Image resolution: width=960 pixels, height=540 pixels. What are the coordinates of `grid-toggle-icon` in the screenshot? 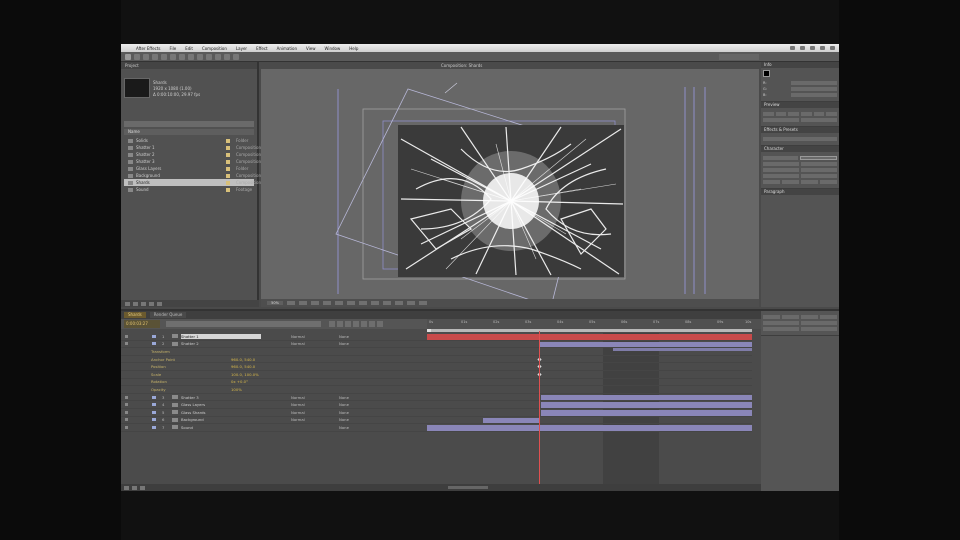 It's located at (291, 303).